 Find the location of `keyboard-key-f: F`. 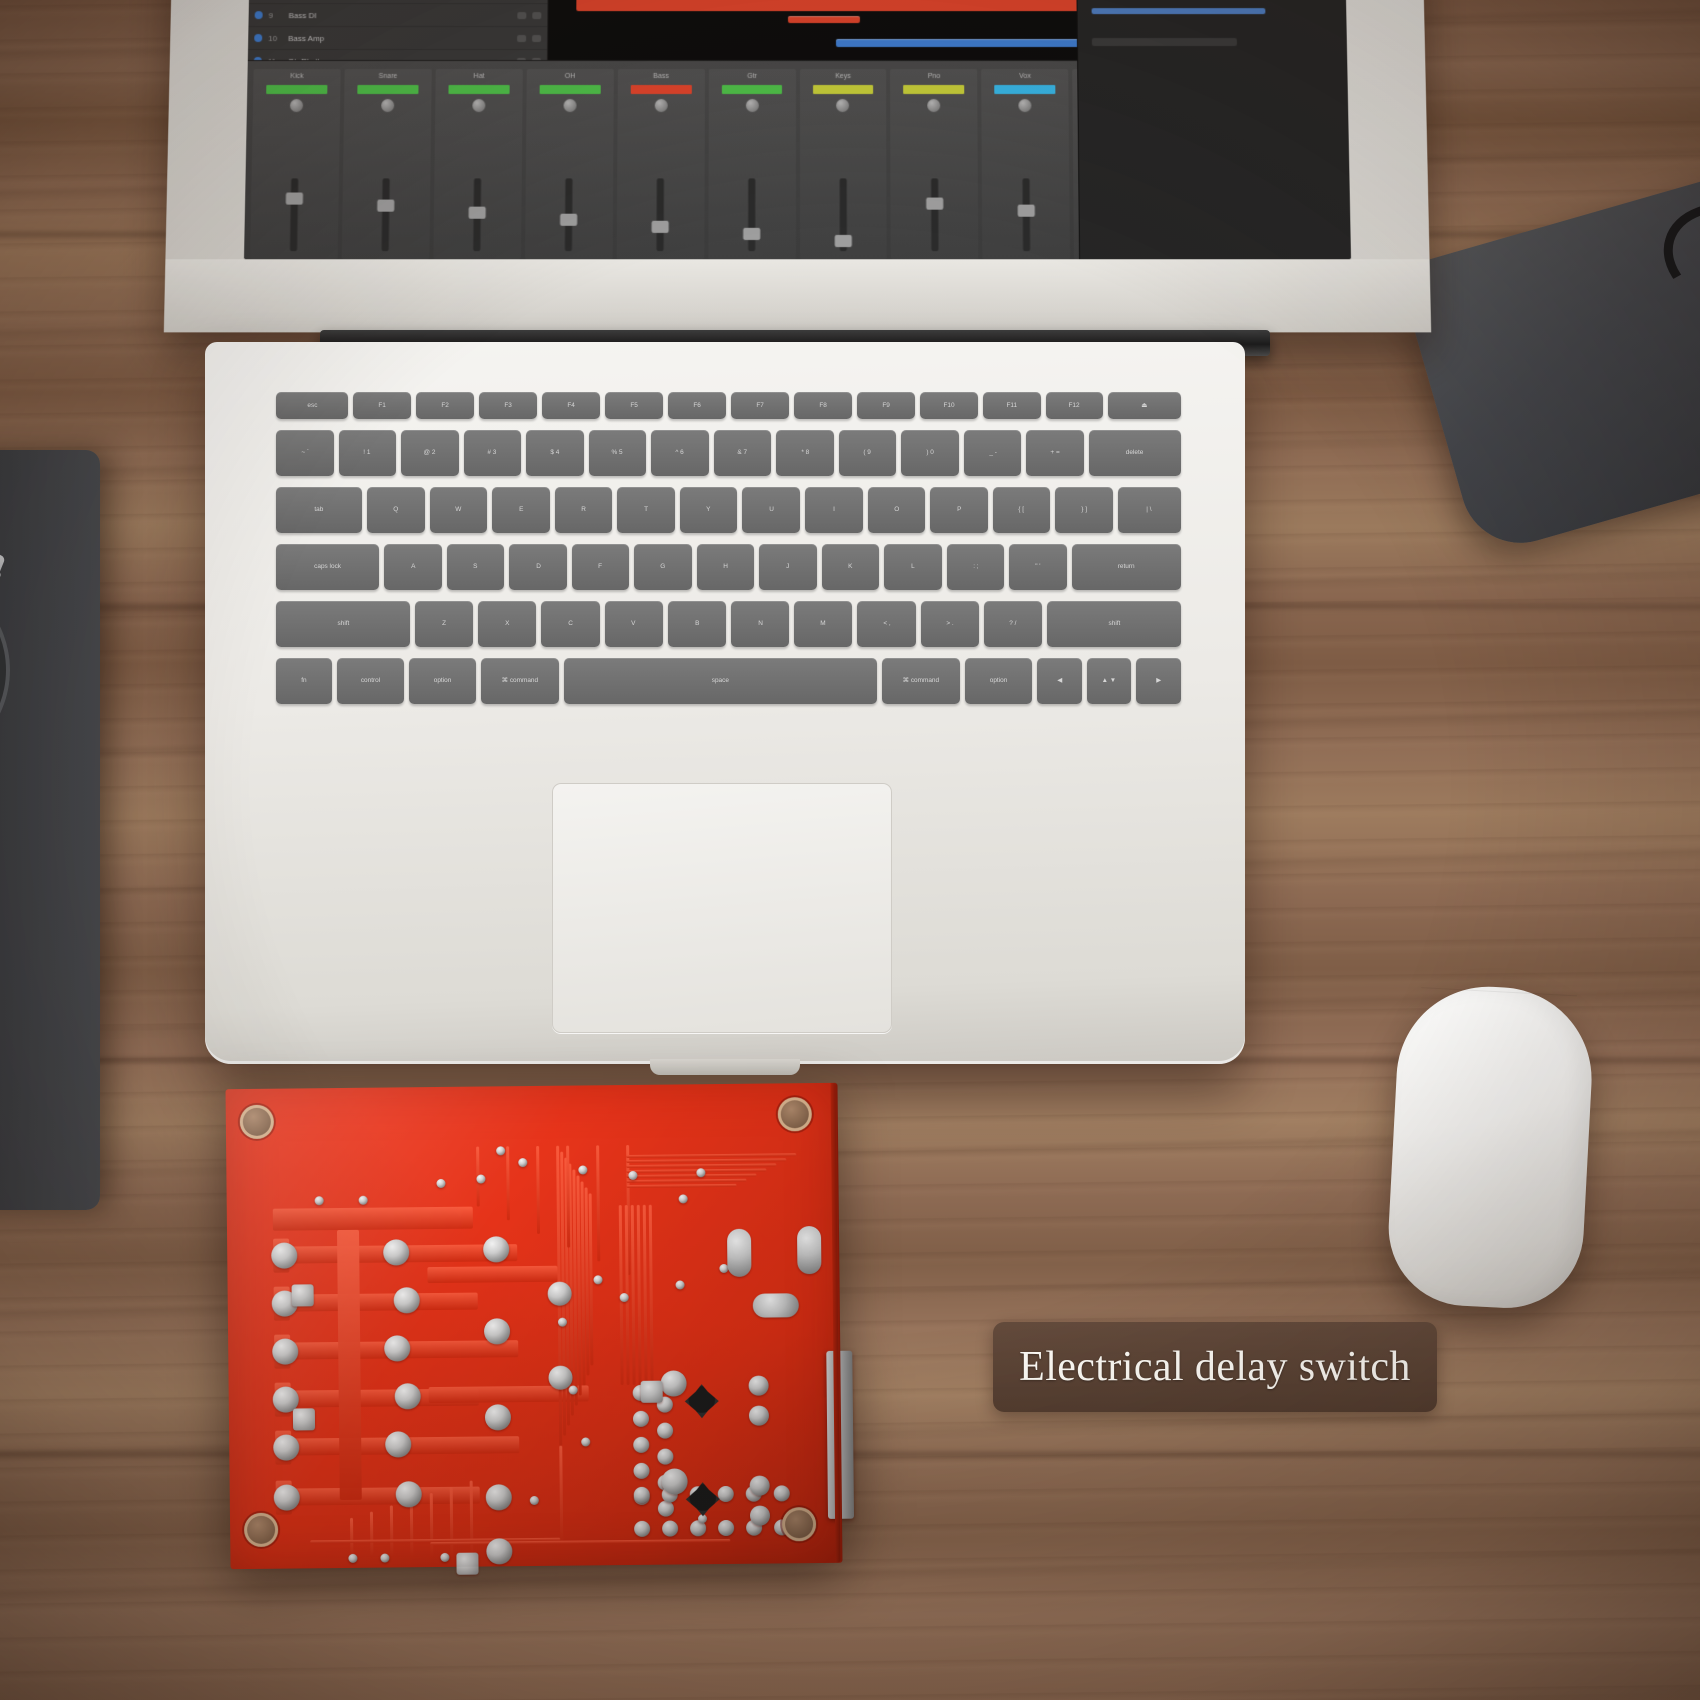

keyboard-key-f: F is located at coordinates (600, 567).